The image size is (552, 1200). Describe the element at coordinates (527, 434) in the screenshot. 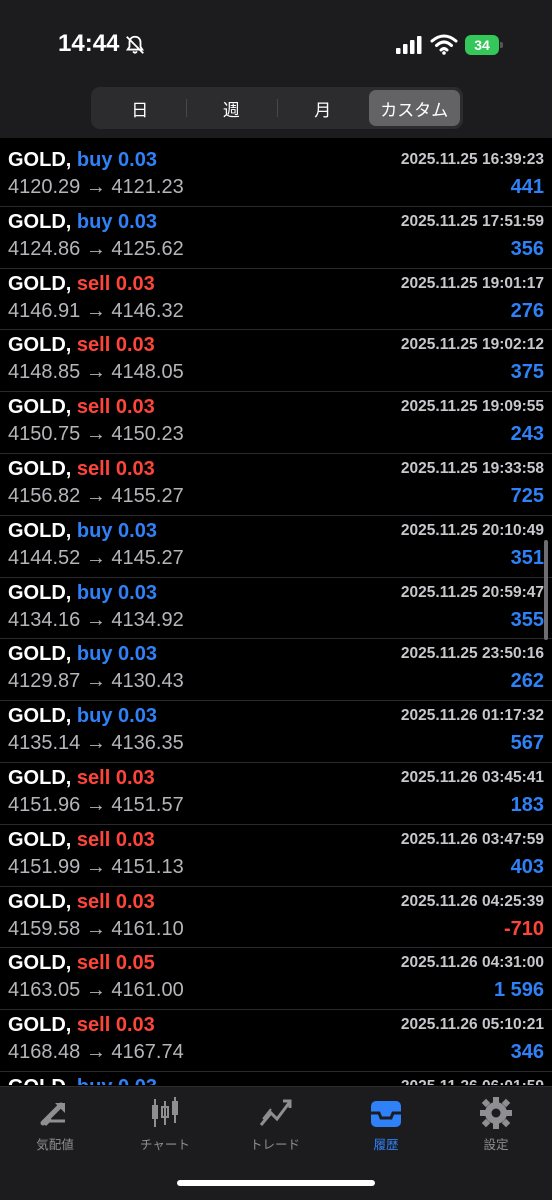

I see `trade-profit: 243` at that location.